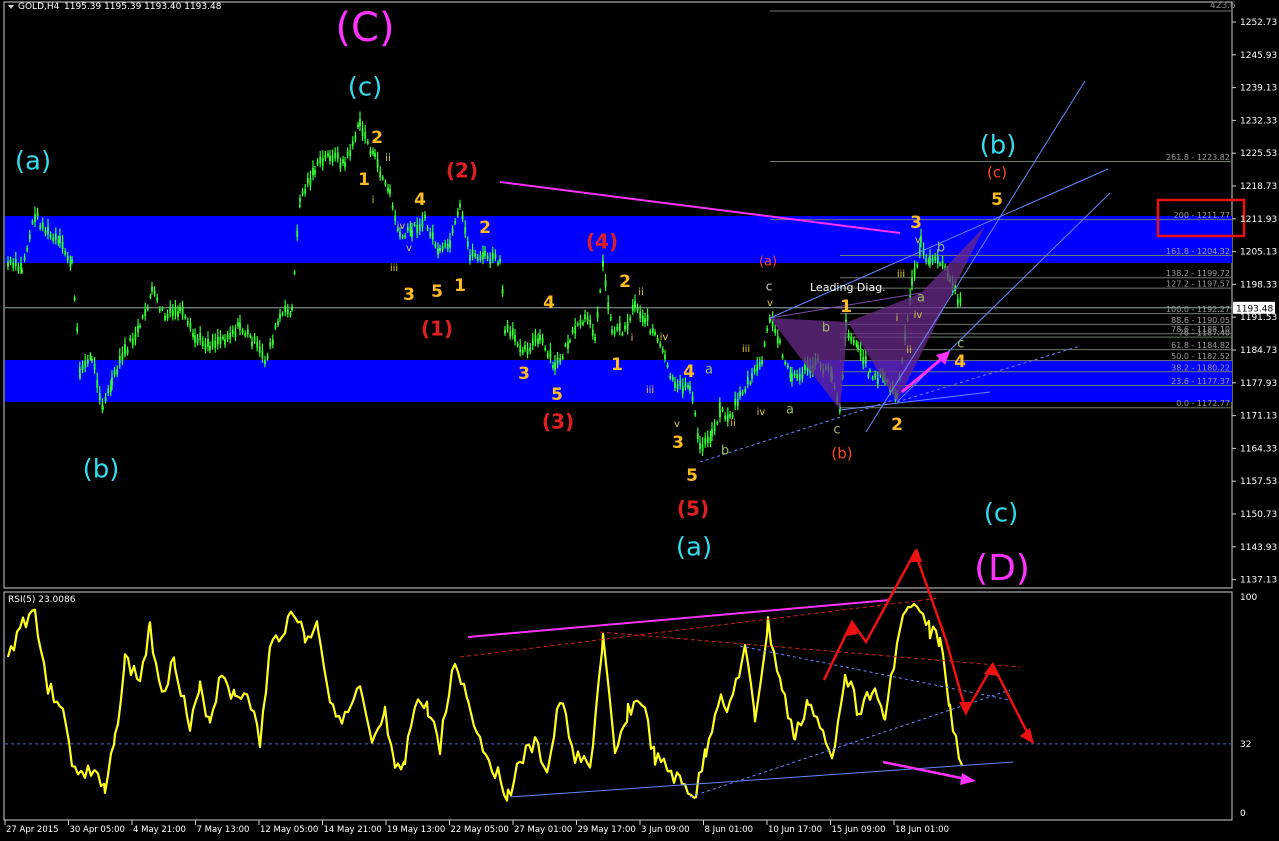 Image resolution: width=1279 pixels, height=841 pixels. I want to click on fib-label: 100.0 - 1192.27, so click(1198, 309).